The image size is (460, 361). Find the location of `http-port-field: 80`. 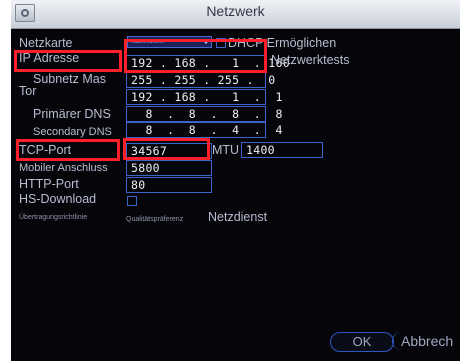

http-port-field: 80 is located at coordinates (169, 185).